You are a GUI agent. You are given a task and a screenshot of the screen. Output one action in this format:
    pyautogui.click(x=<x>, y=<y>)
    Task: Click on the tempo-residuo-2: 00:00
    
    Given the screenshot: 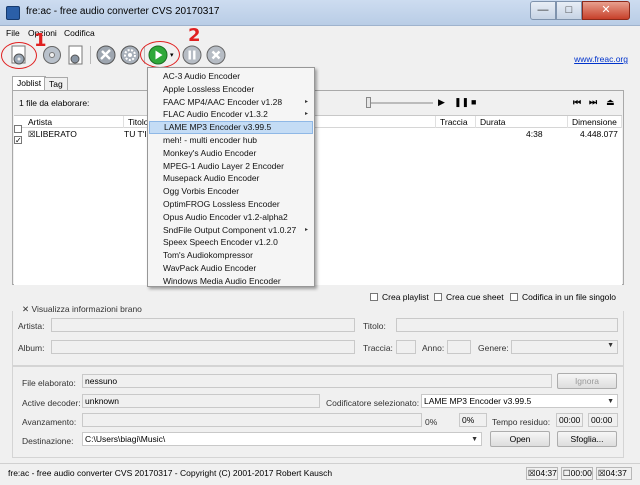 What is the action you would take?
    pyautogui.click(x=603, y=420)
    